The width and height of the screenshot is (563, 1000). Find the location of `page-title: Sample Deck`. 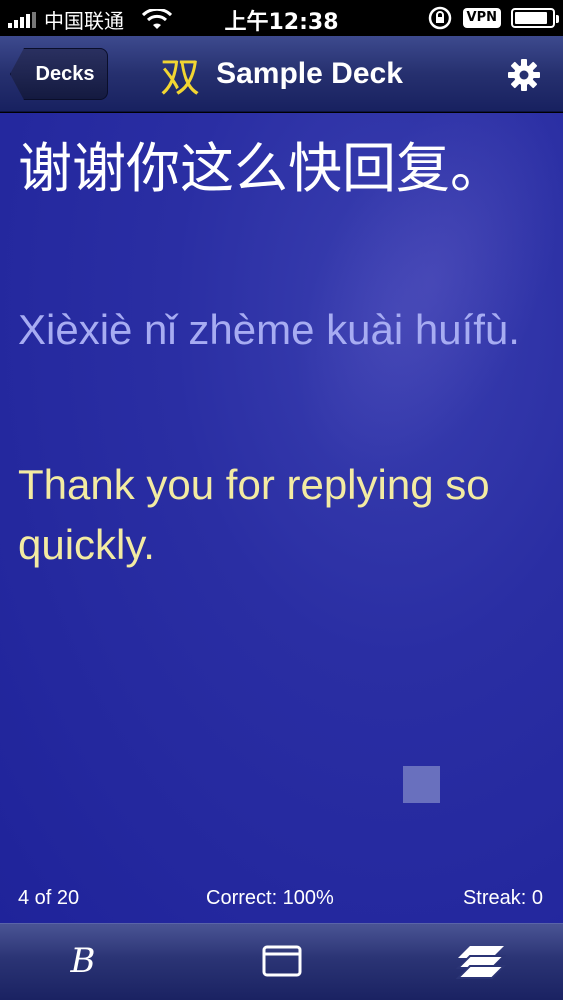

page-title: Sample Deck is located at coordinates (309, 73).